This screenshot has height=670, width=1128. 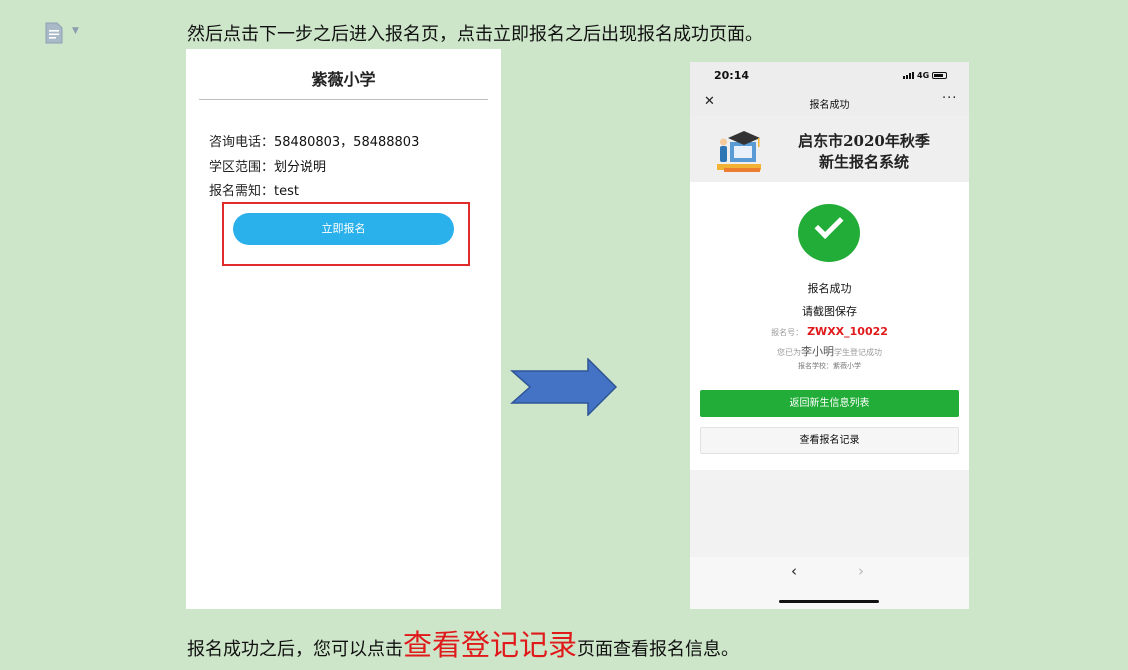 I want to click on success-text: 报名成功, so click(x=829, y=288).